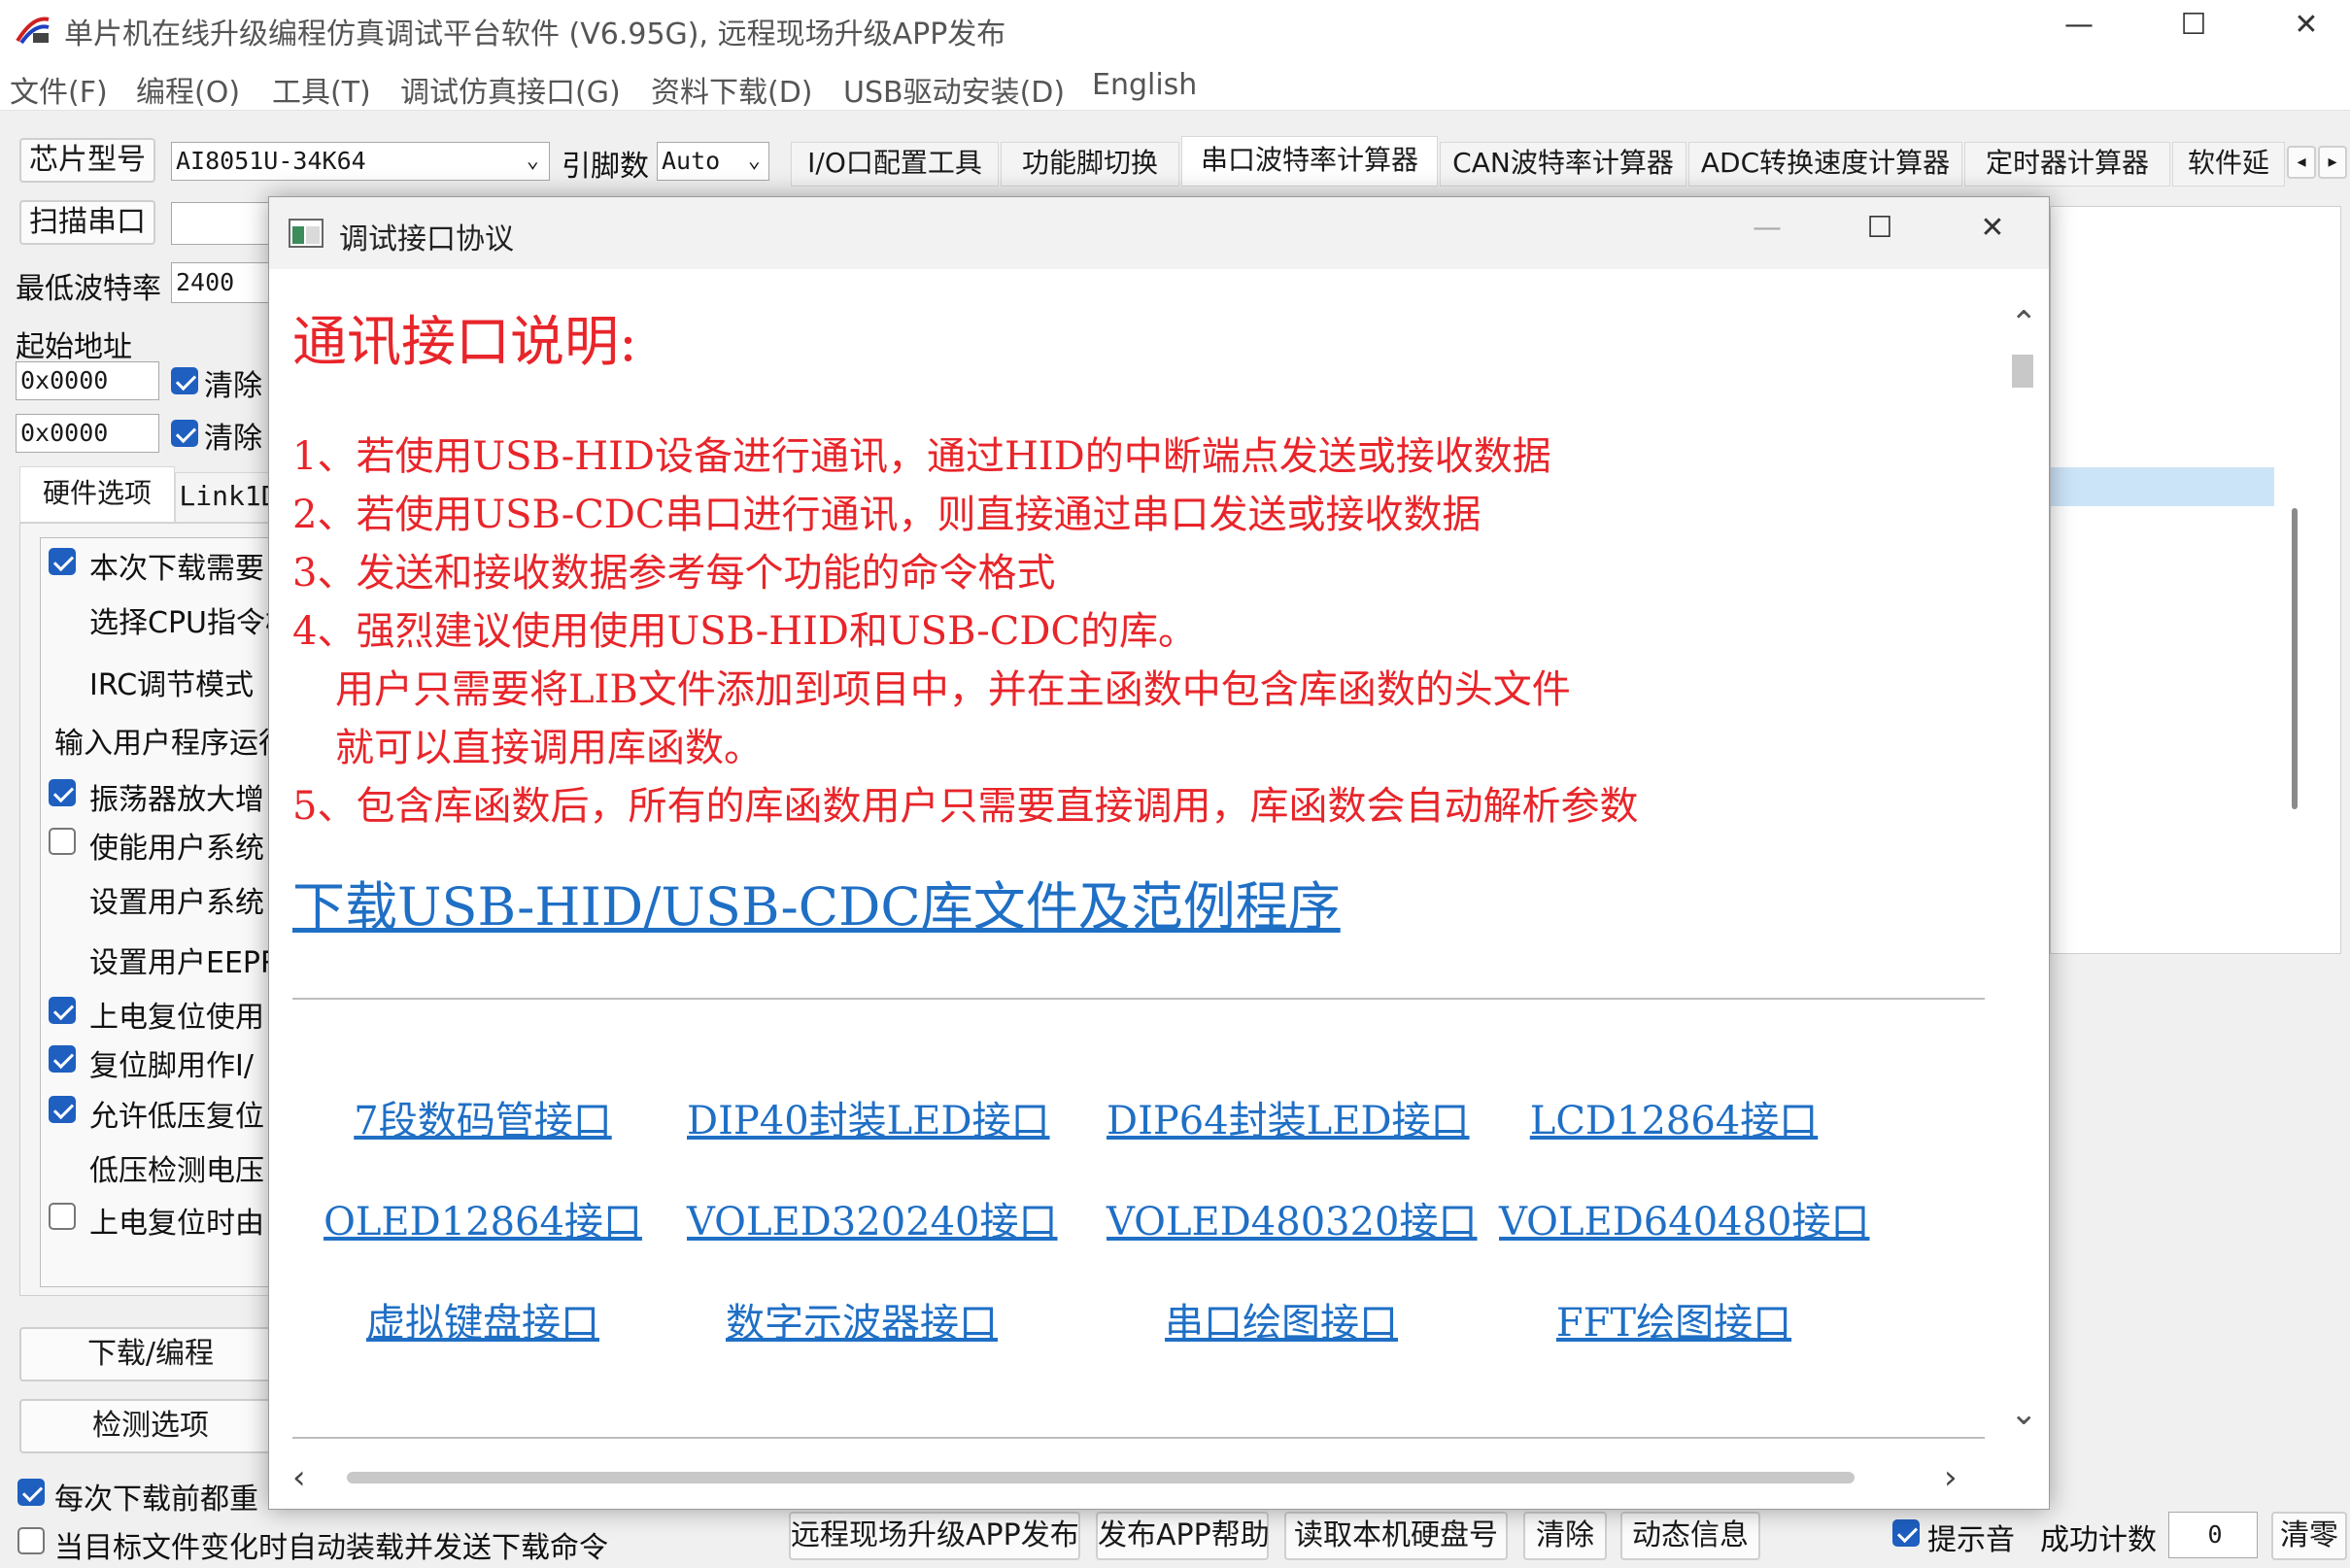 The height and width of the screenshot is (1568, 2350). Describe the element at coordinates (887, 515) in the screenshot. I see `info-line-2: 2、若使用USB-CDC串口进行通讯，则直接通过串口发送或接收数据` at that location.